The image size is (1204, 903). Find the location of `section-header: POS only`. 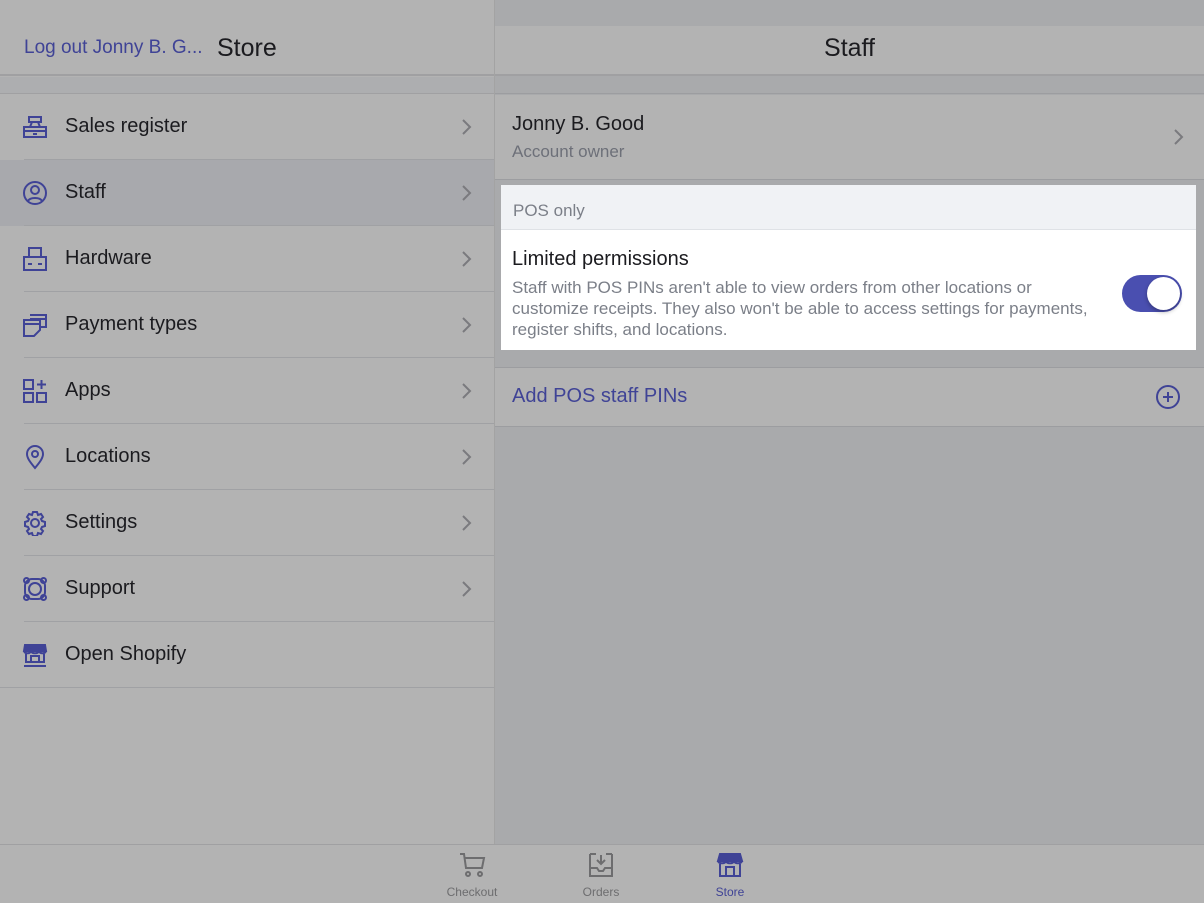

section-header: POS only is located at coordinates (848, 207).